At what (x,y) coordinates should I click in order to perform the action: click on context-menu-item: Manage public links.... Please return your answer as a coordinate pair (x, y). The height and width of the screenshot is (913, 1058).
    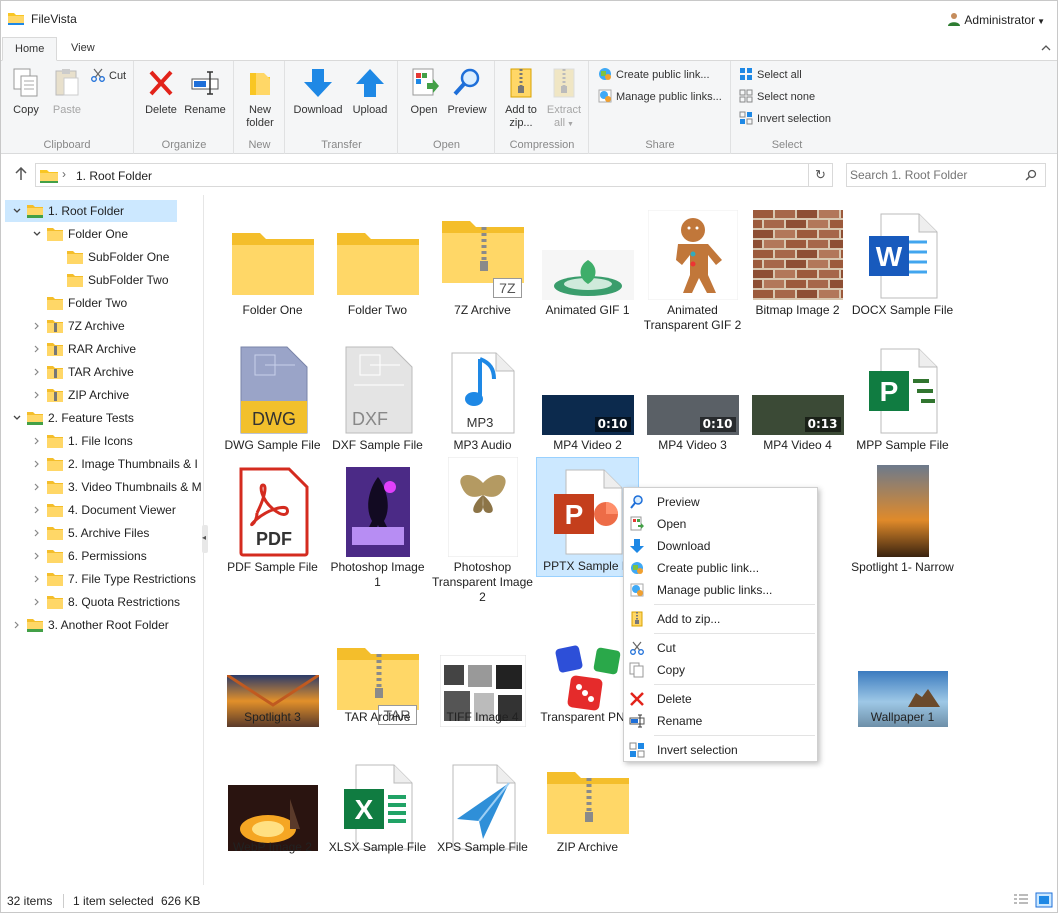
    Looking at the image, I should click on (720, 590).